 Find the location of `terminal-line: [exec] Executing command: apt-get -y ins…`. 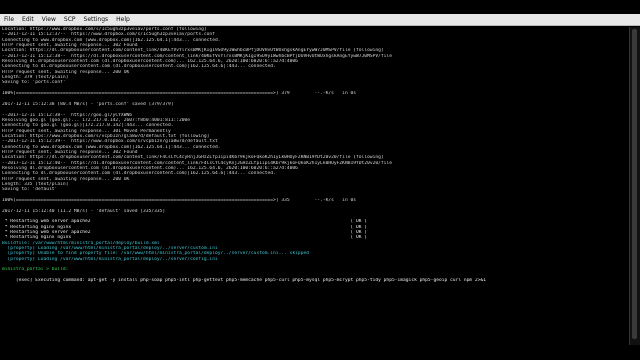

terminal-line: [exec] Executing command: apt-get -y ins… is located at coordinates (244, 281).